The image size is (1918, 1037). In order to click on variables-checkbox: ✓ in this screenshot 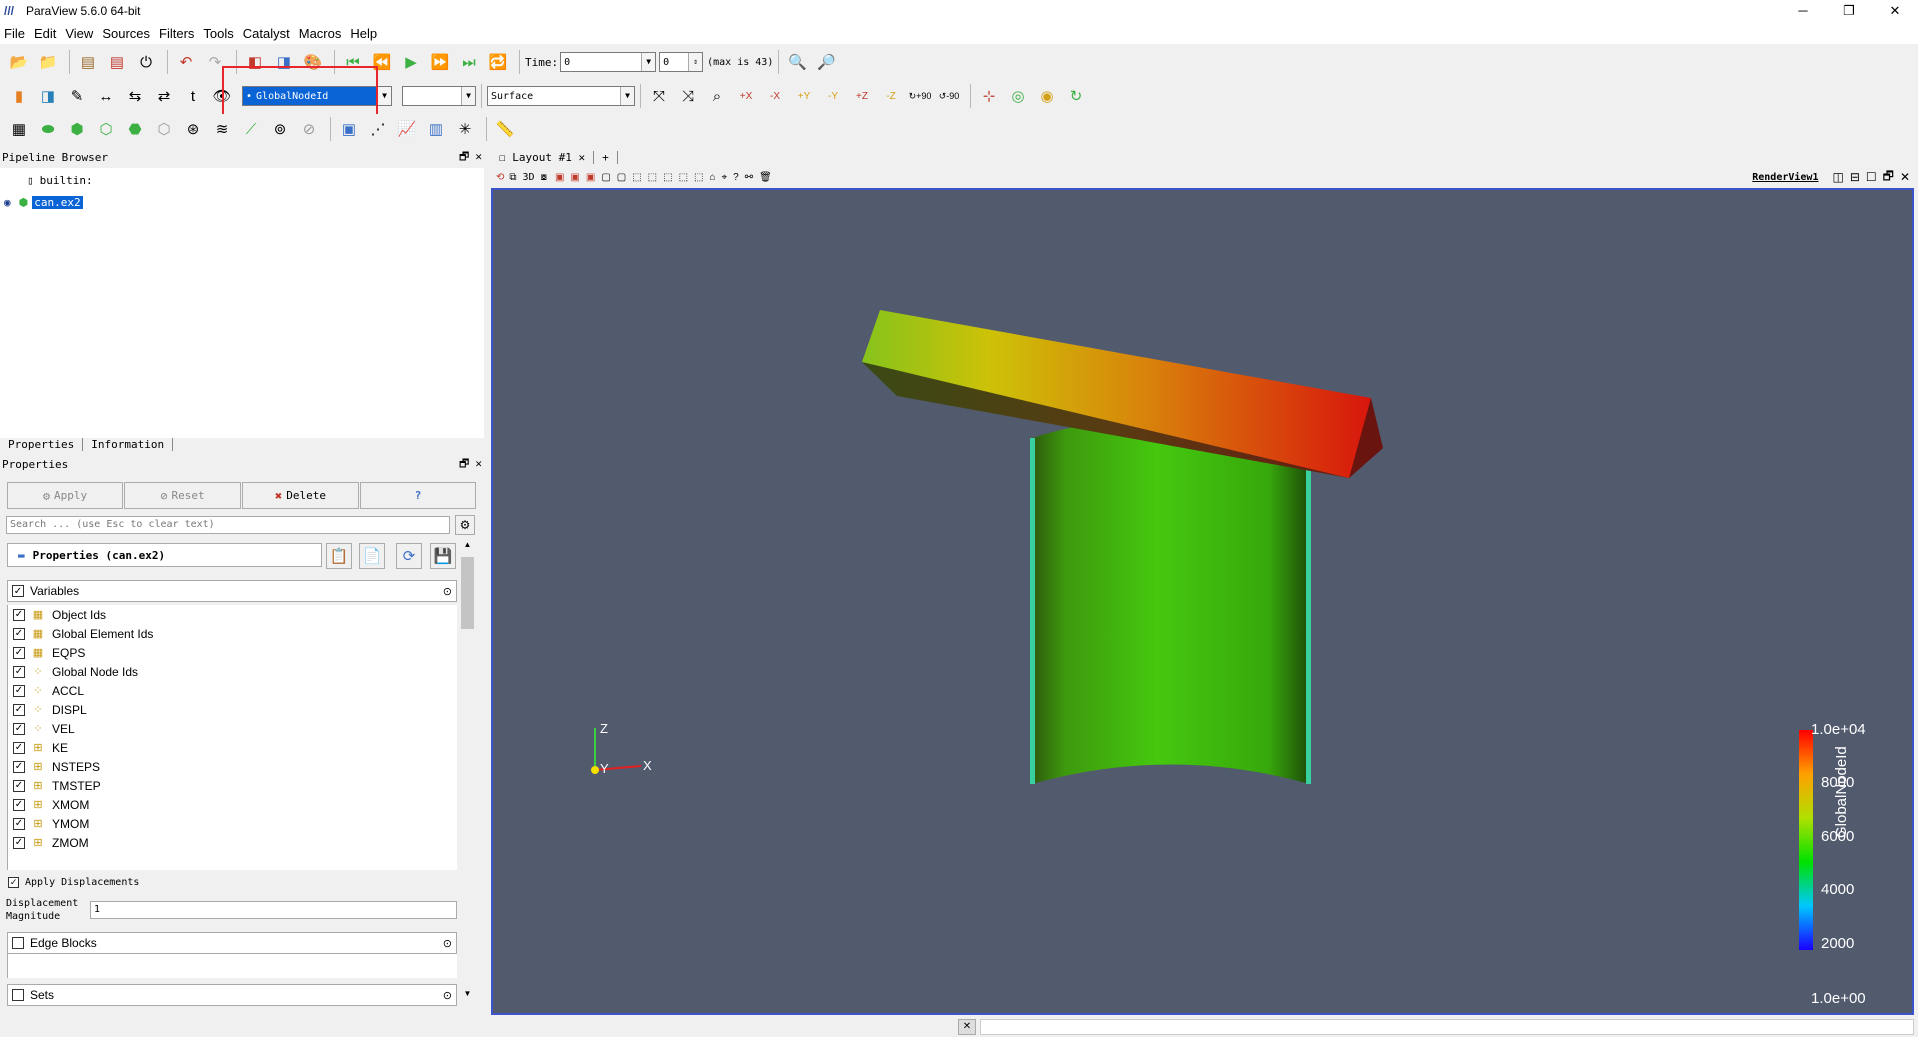, I will do `click(18, 591)`.